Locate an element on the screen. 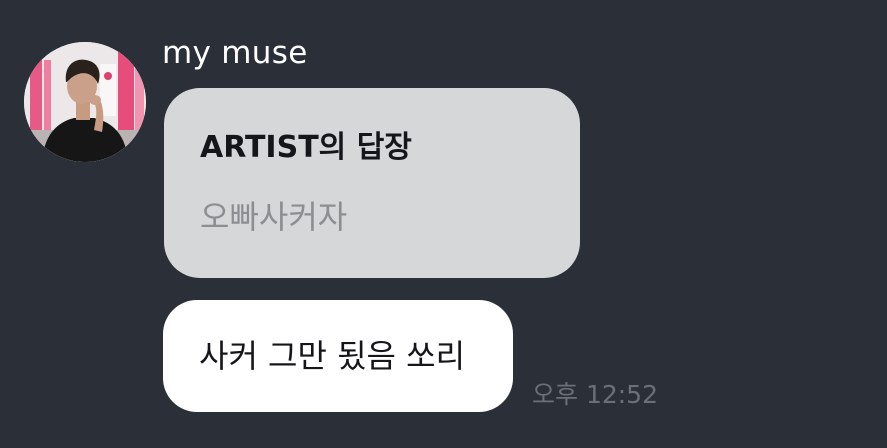 This screenshot has height=448, width=887. quoted-message: 오빠사커자 is located at coordinates (274, 217).